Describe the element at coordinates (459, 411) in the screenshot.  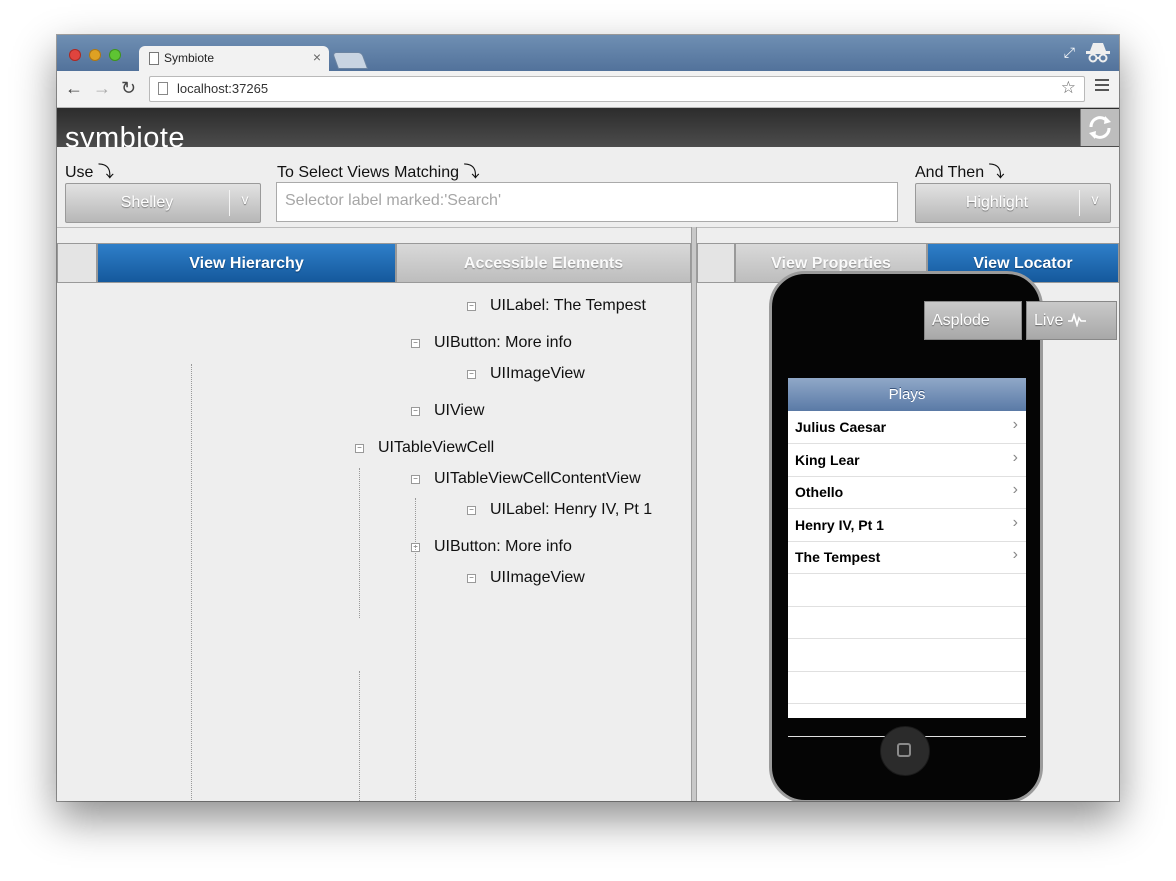
I see `tree-node: UIView` at that location.